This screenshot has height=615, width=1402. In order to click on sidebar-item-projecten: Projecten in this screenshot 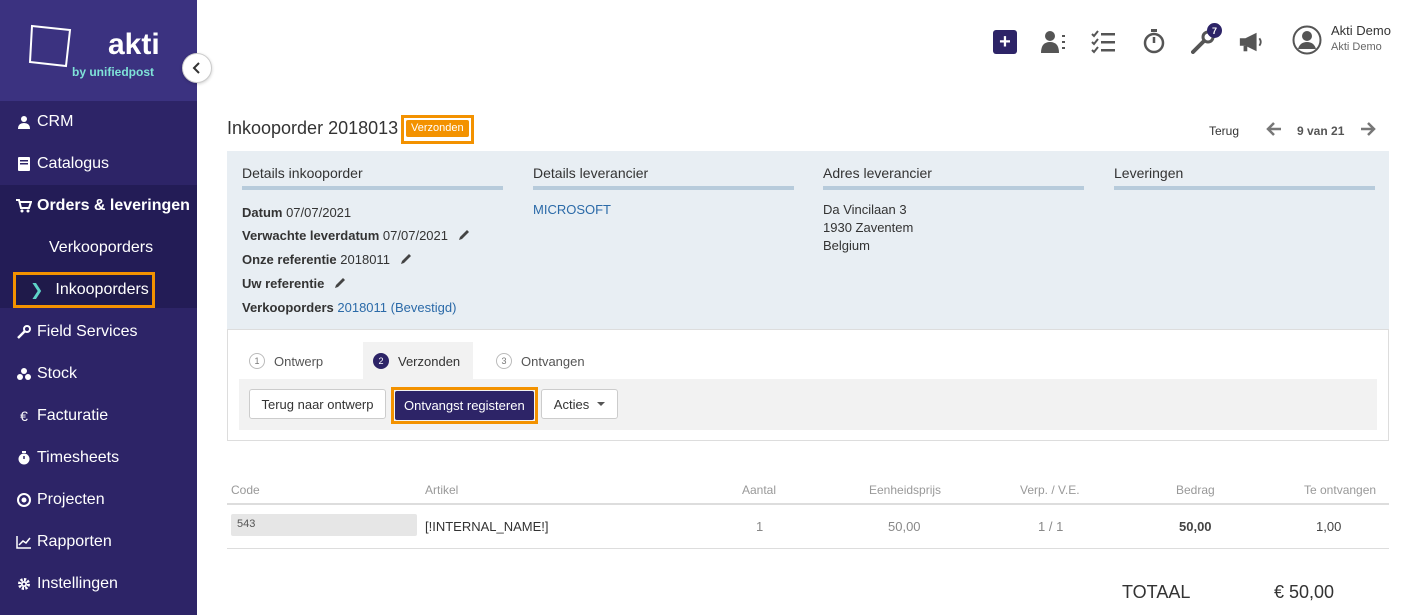, I will do `click(98, 500)`.